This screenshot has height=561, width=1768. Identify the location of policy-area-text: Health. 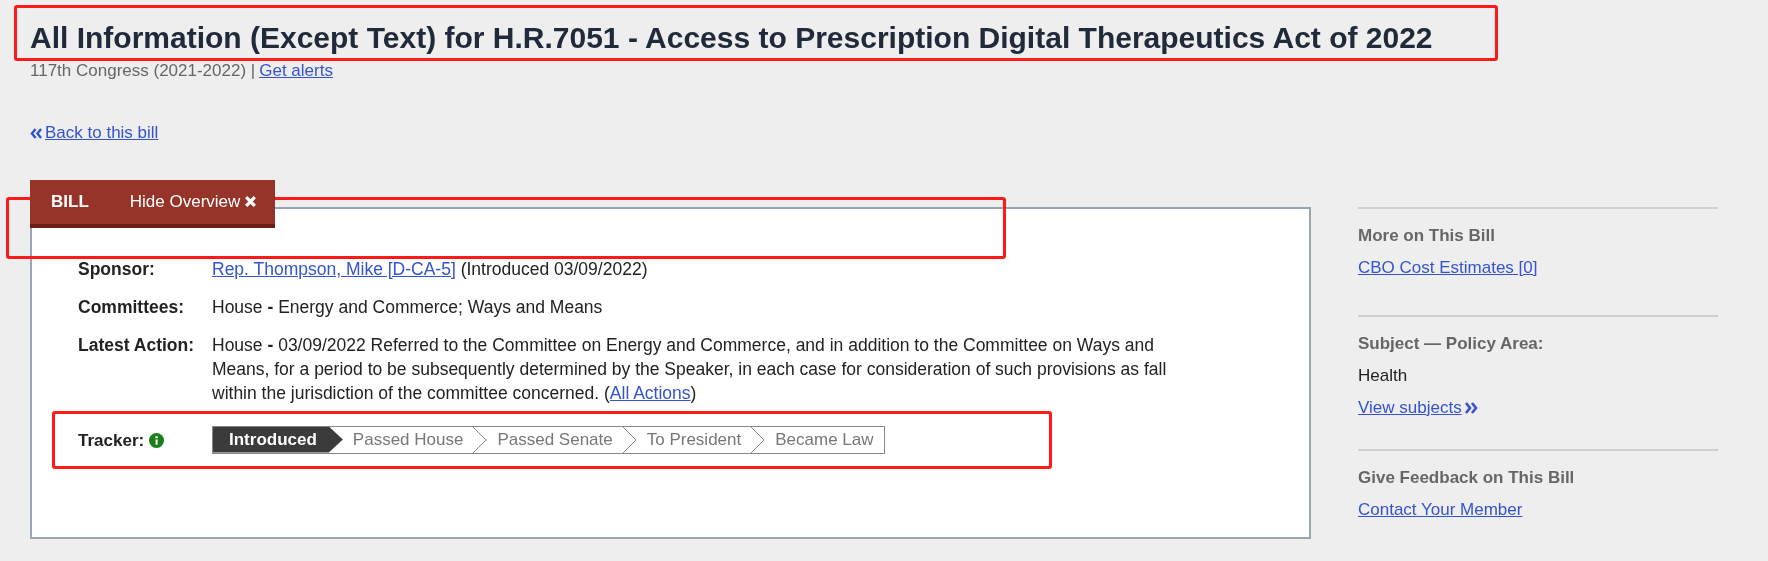
(1383, 375).